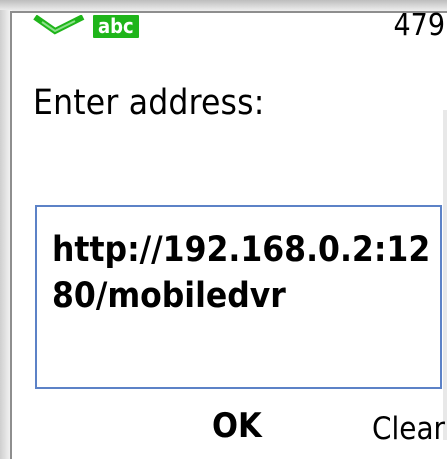 Image resolution: width=447 pixels, height=459 pixels. I want to click on frame-top-edge, so click(228, 12).